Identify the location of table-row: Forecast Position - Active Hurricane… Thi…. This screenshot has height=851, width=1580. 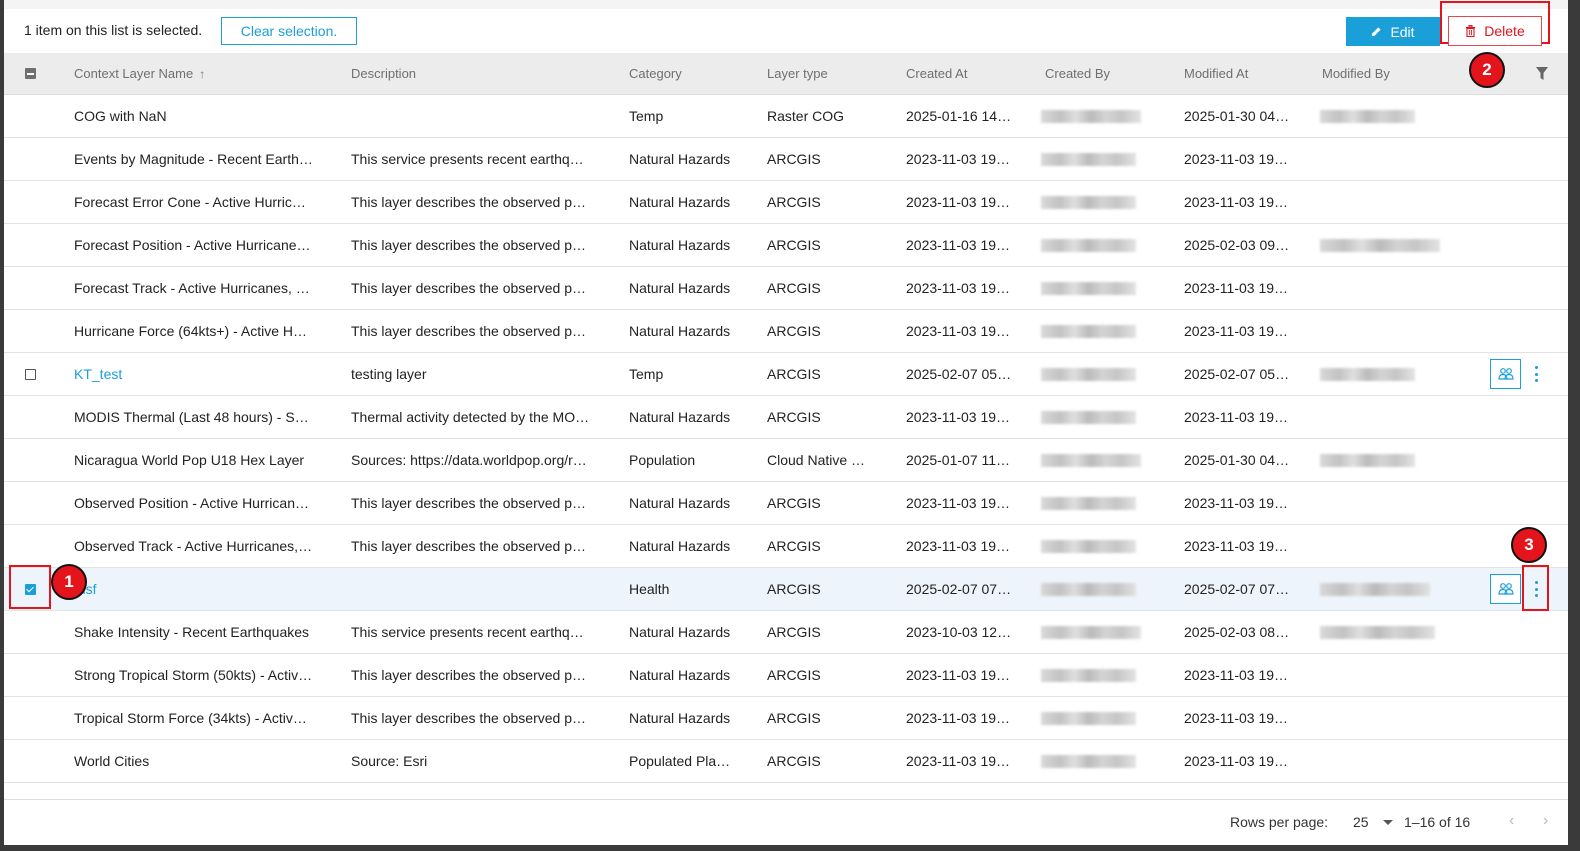
(786, 245).